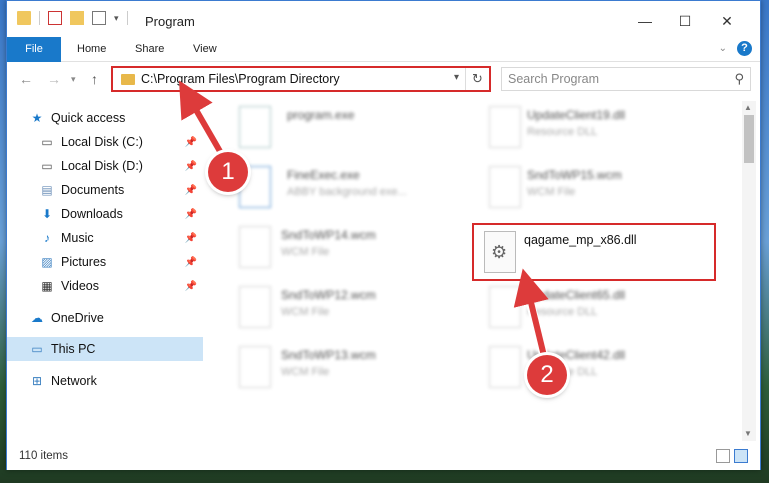  What do you see at coordinates (547, 375) in the screenshot?
I see `callout-2: 2` at bounding box center [547, 375].